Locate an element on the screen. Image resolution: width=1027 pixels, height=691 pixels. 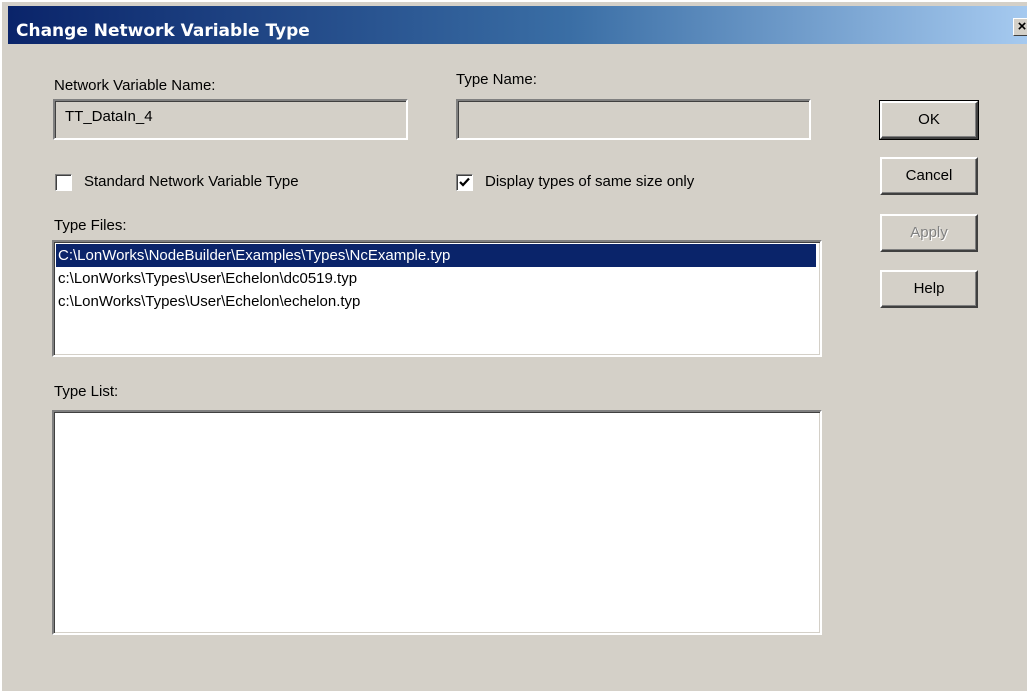
type-list-label: Type List: is located at coordinates (86, 391).